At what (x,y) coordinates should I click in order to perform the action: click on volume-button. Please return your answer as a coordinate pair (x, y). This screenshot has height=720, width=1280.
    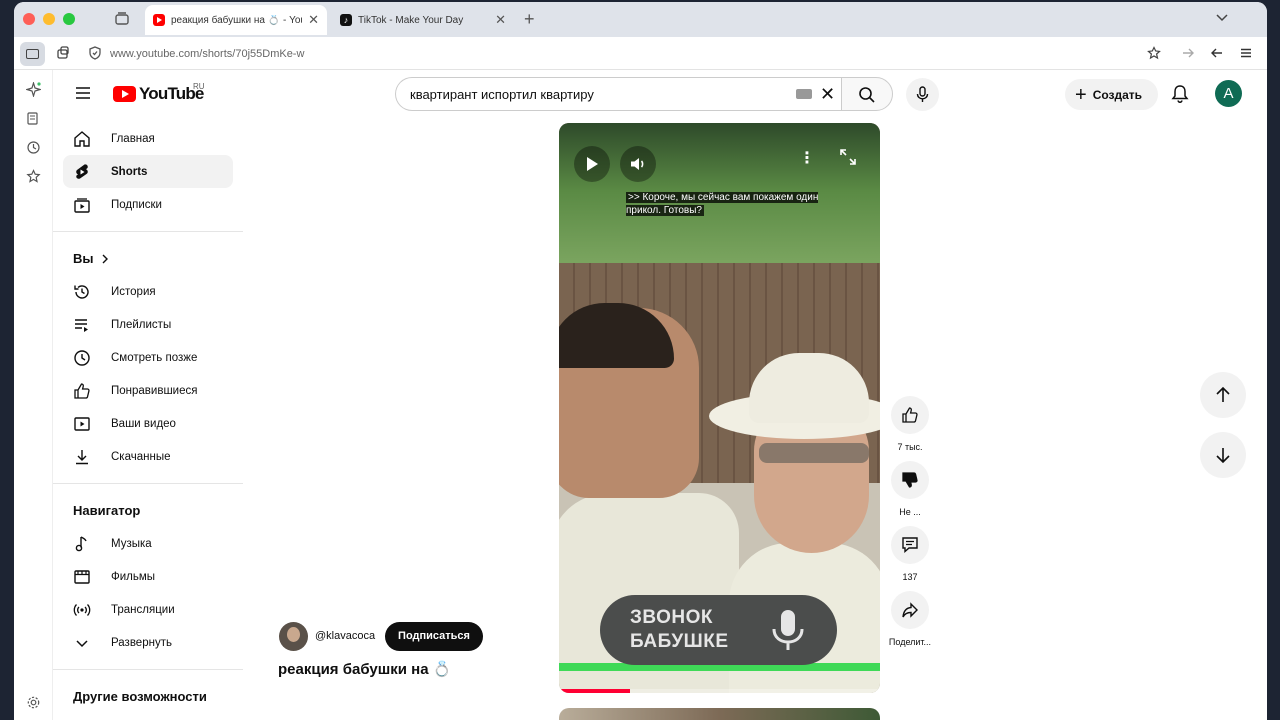
    Looking at the image, I should click on (638, 164).